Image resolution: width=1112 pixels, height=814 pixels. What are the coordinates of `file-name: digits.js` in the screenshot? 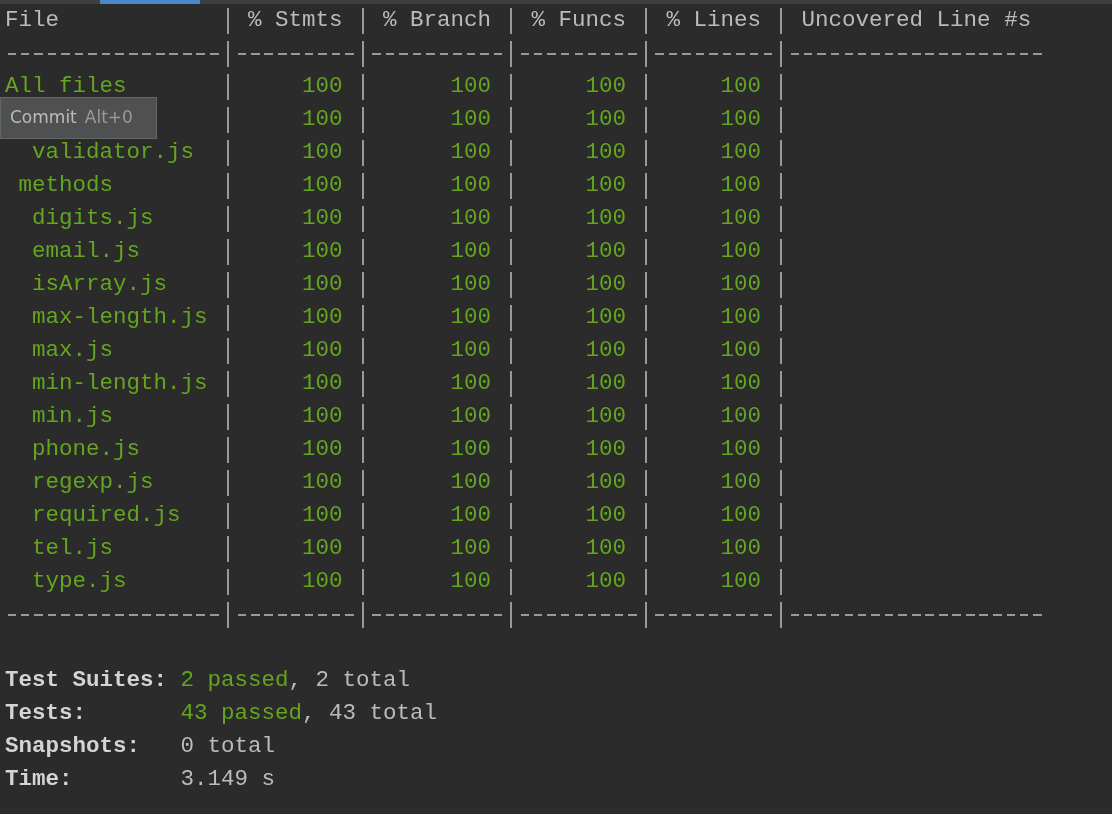 It's located at (93, 218).